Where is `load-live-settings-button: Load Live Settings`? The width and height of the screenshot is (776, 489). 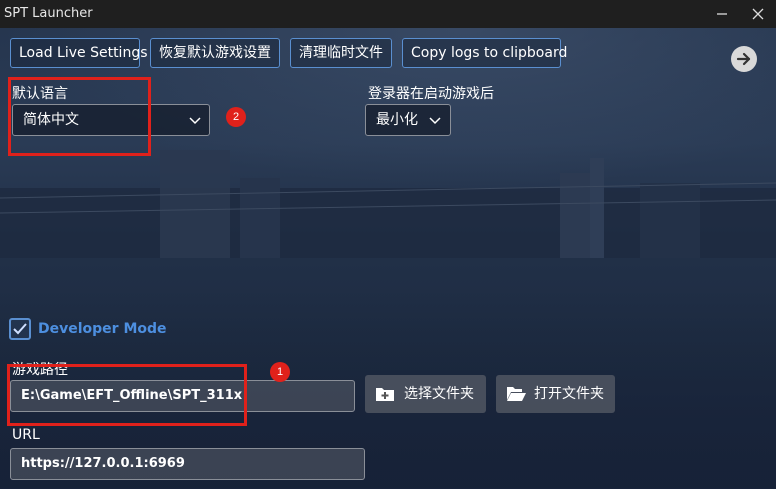
load-live-settings-button: Load Live Settings is located at coordinates (79, 53).